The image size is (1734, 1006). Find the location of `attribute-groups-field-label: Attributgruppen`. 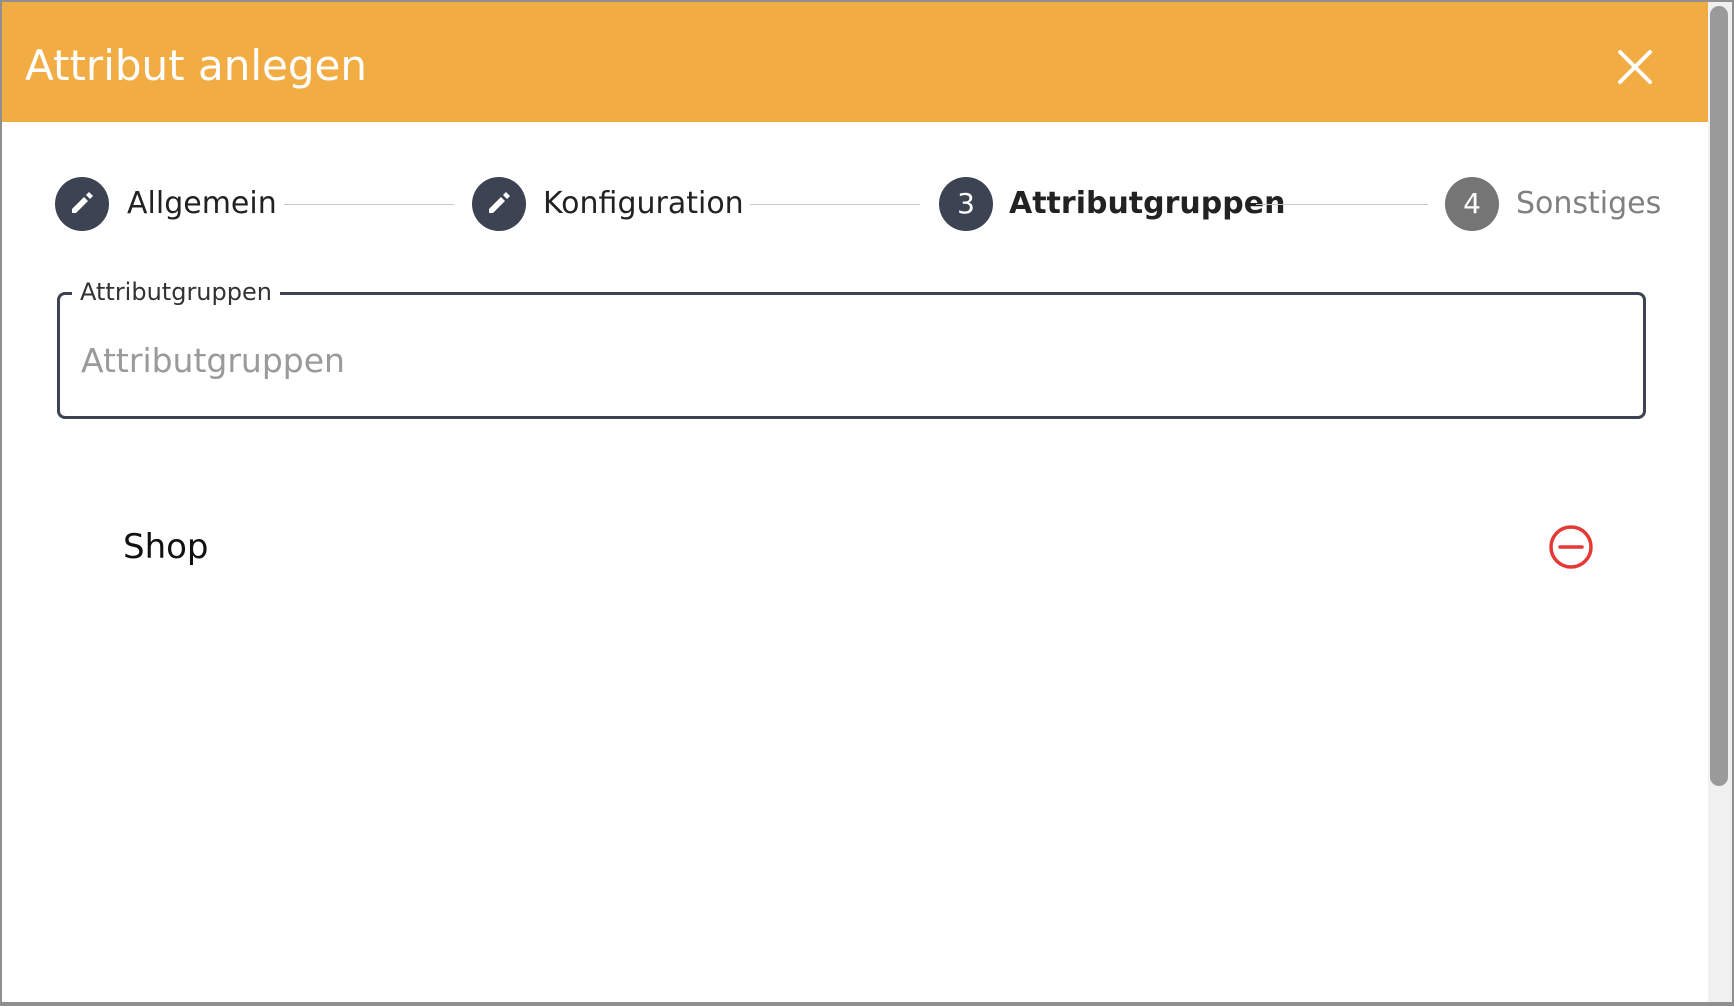

attribute-groups-field-label: Attributgruppen is located at coordinates (176, 292).